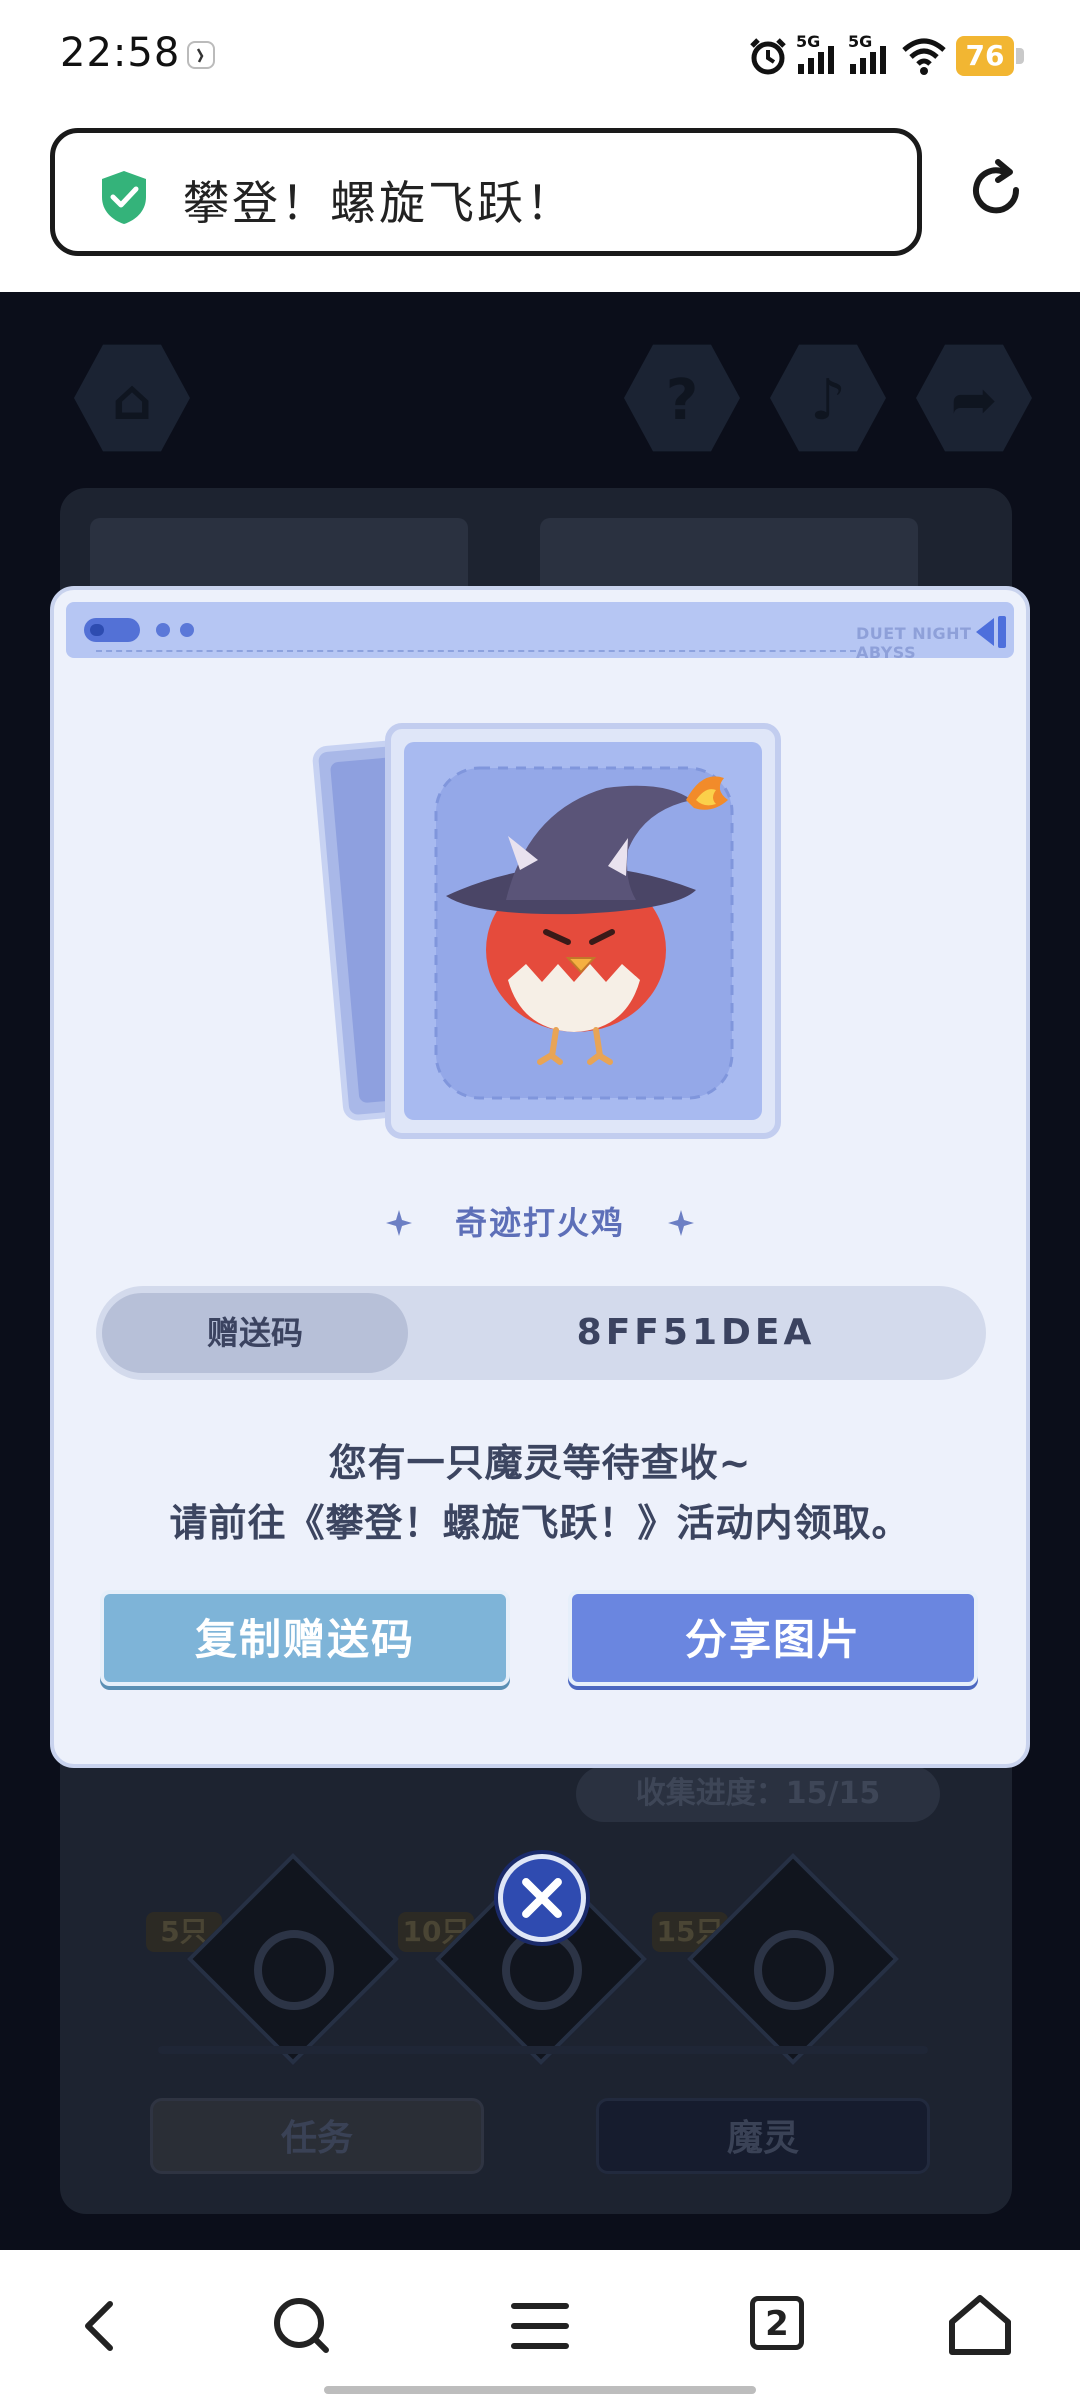 This screenshot has width=1080, height=2400. What do you see at coordinates (1002, 632) in the screenshot?
I see `header-bar-decoration` at bounding box center [1002, 632].